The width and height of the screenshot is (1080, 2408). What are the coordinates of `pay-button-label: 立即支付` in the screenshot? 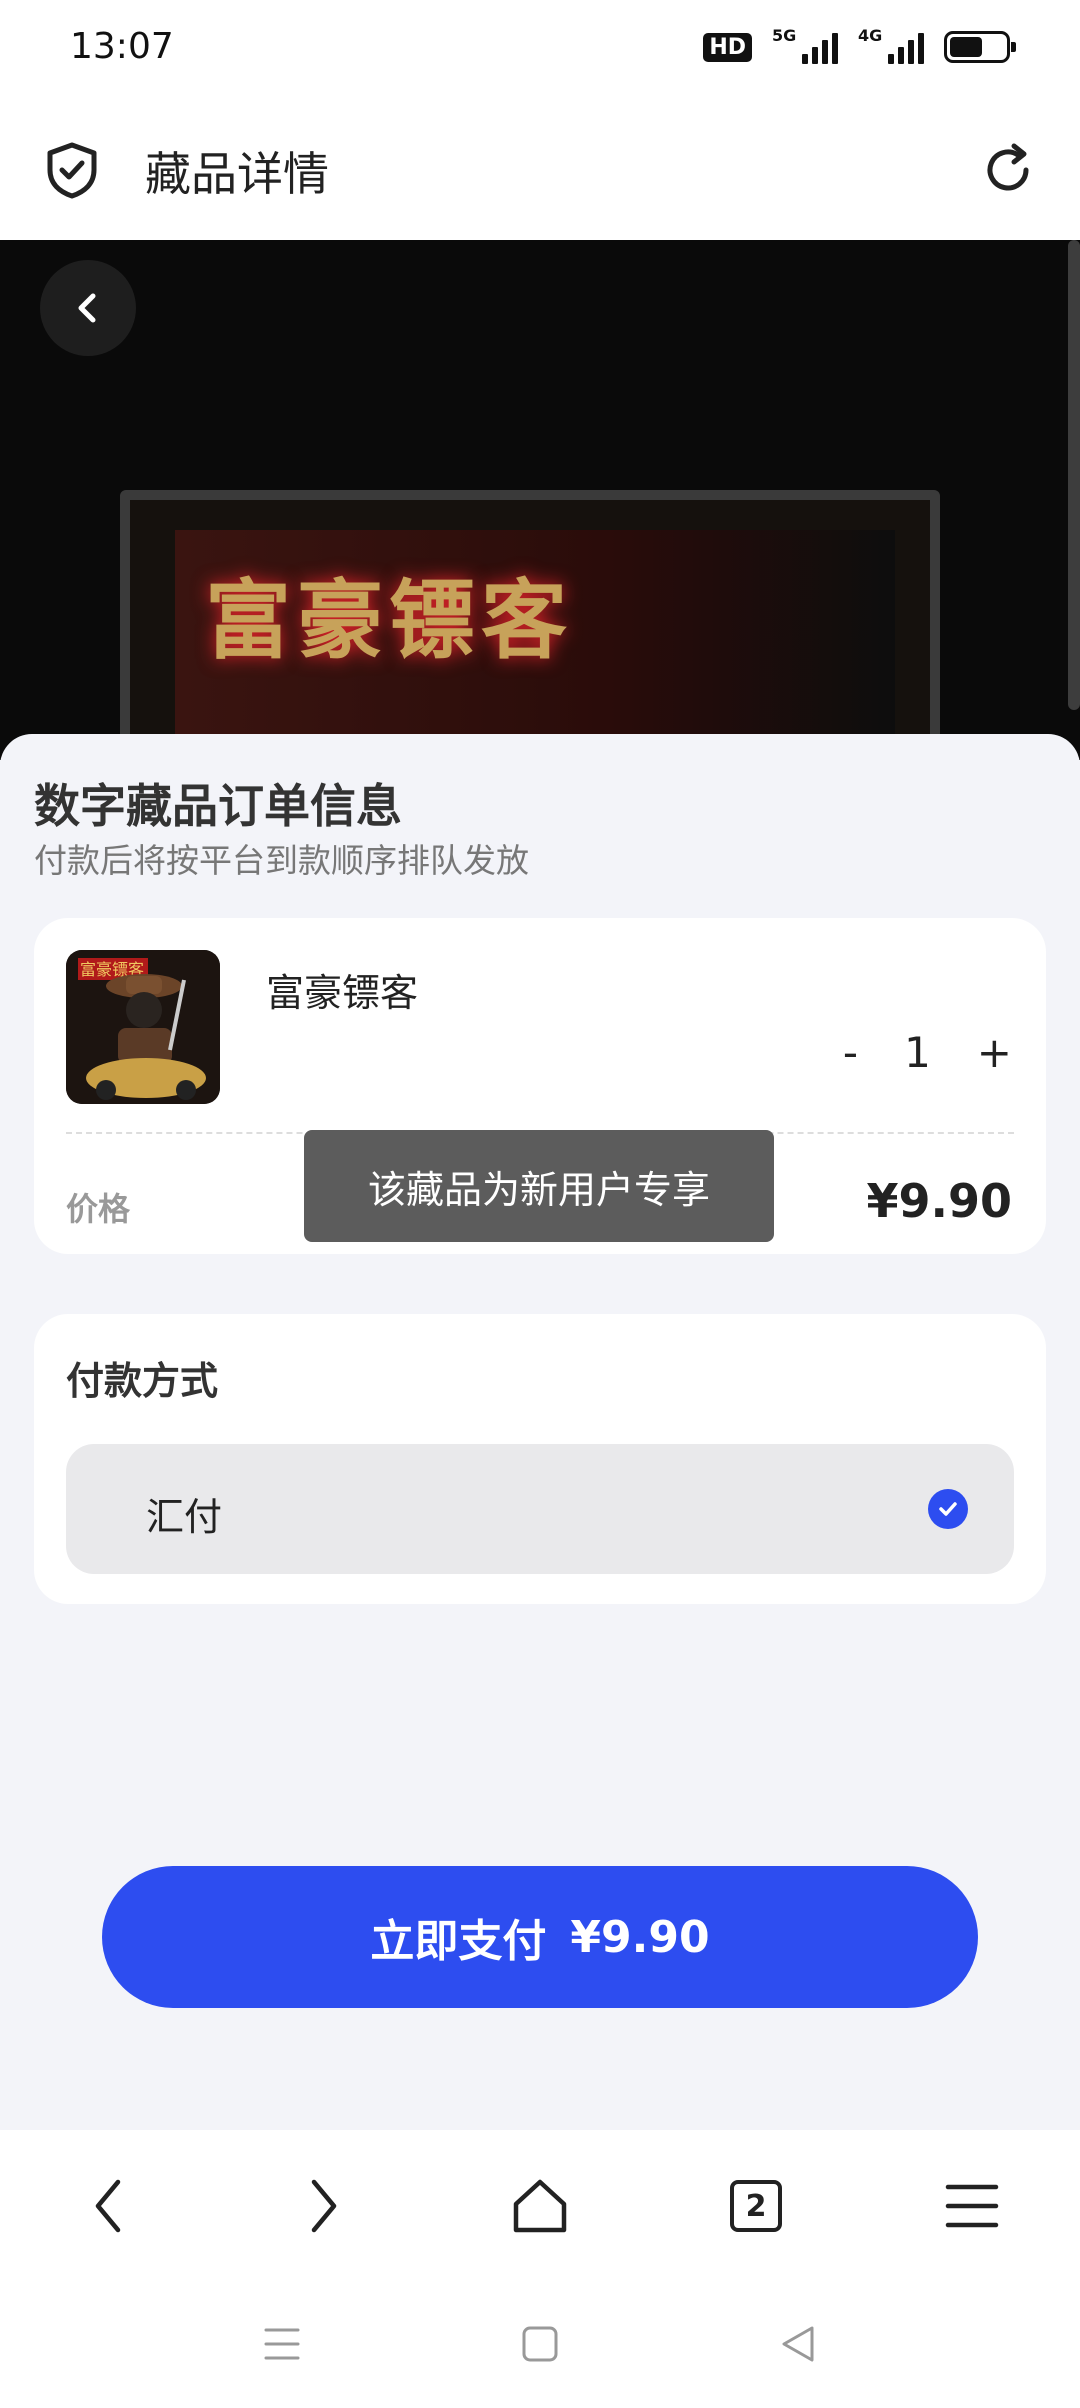 It's located at (458, 1941).